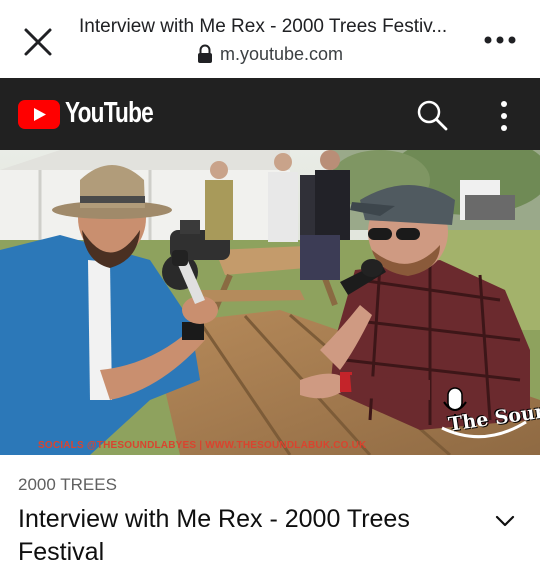  What do you see at coordinates (39, 114) in the screenshot?
I see `youtube-play-icon` at bounding box center [39, 114].